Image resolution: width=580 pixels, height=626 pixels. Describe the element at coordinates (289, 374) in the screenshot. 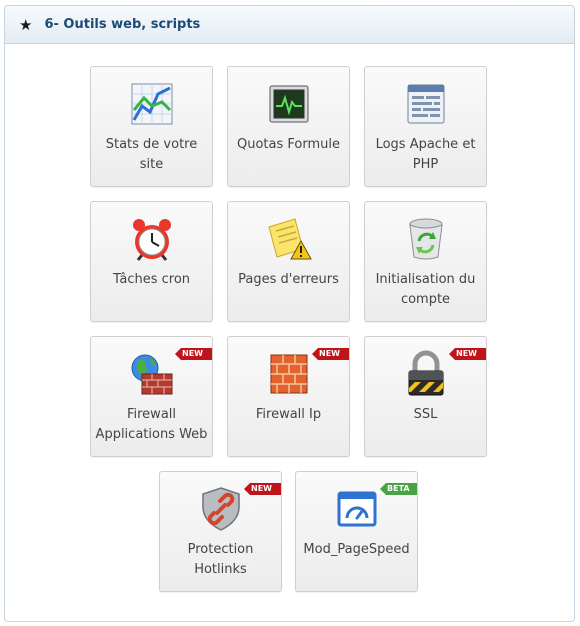

I see `firewall-icon` at that location.